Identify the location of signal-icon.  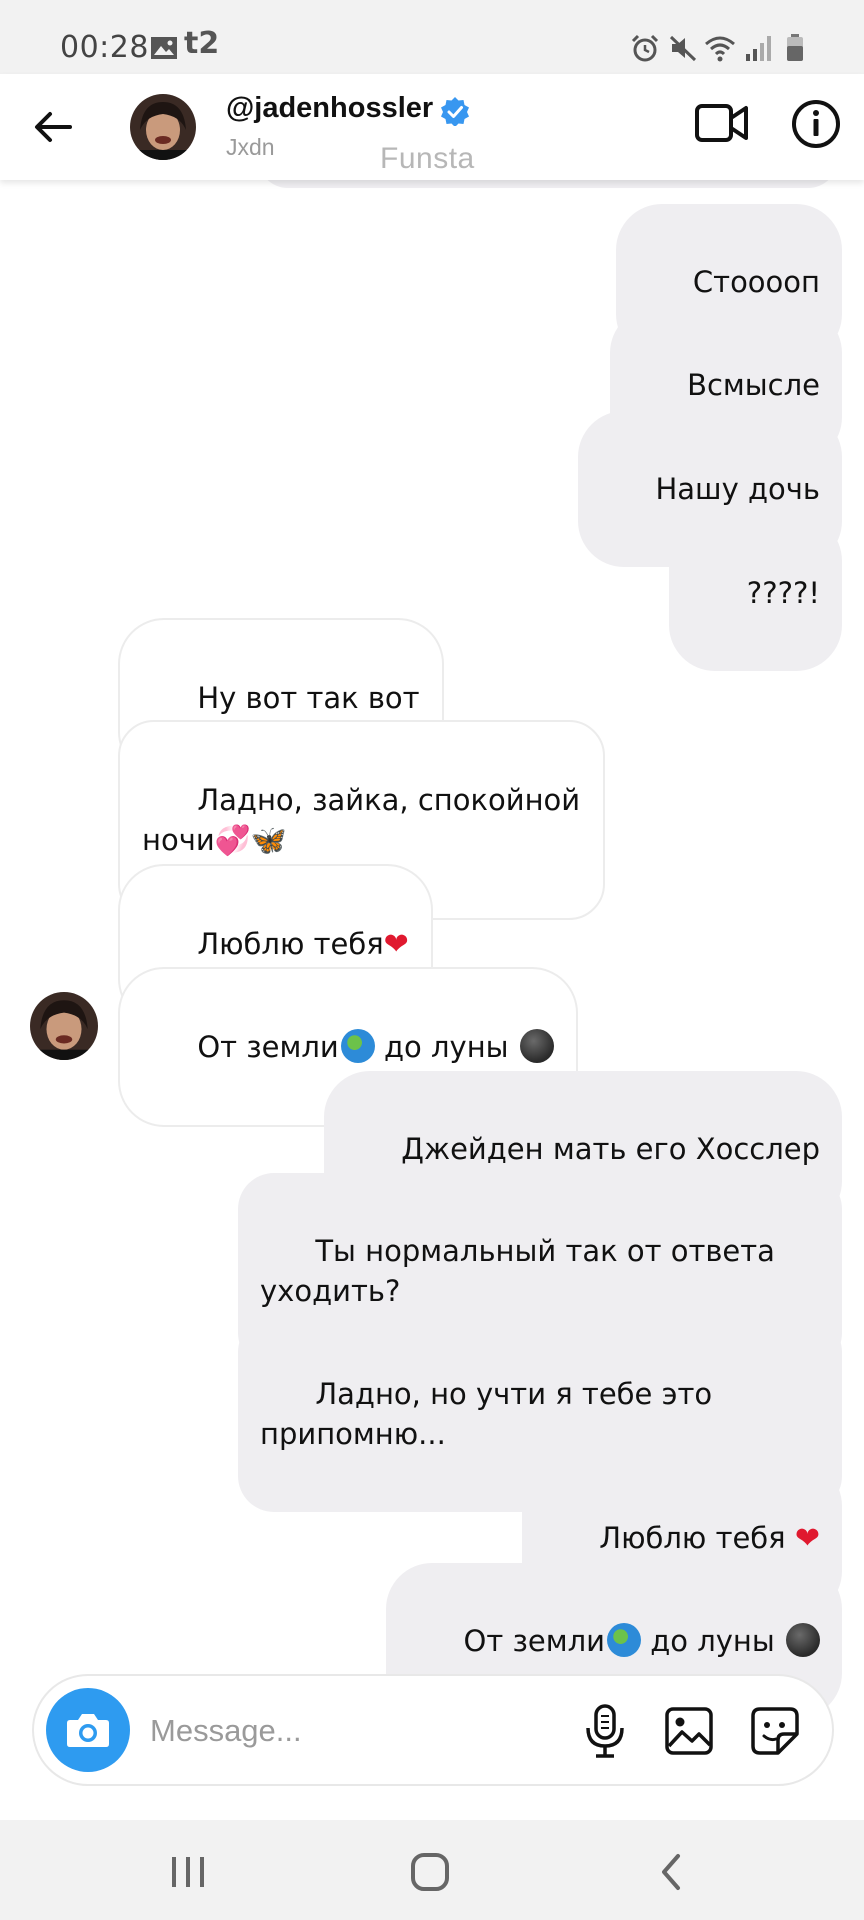
(758, 48).